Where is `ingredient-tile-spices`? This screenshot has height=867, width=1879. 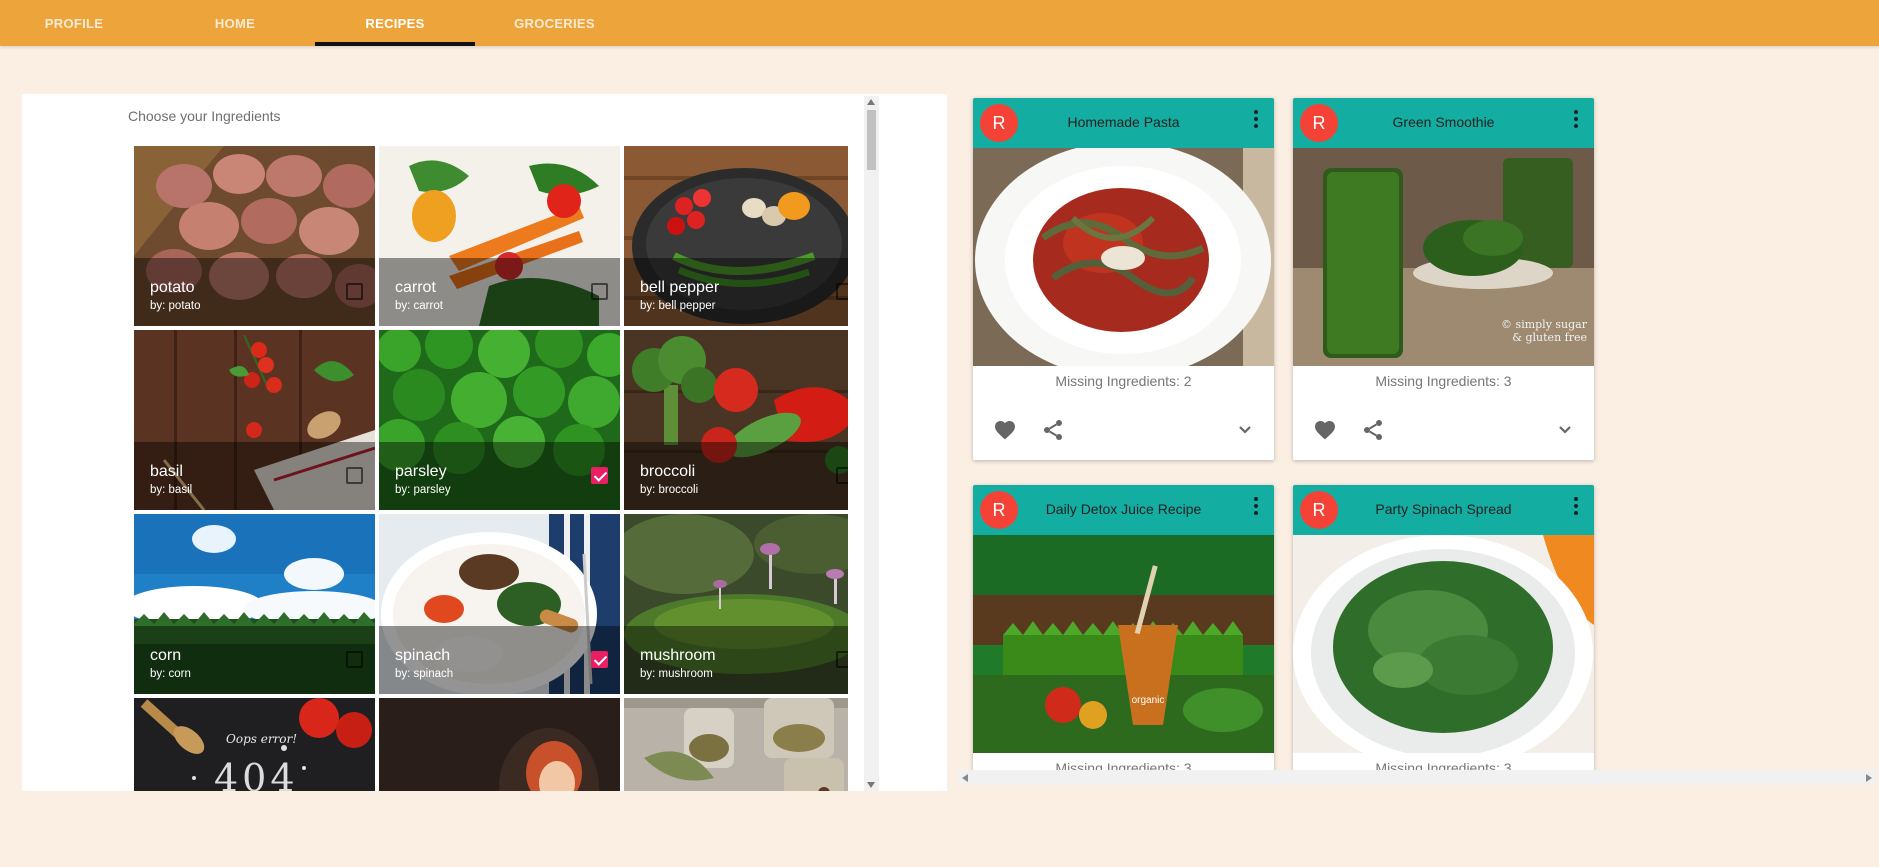 ingredient-tile-spices is located at coordinates (736, 744).